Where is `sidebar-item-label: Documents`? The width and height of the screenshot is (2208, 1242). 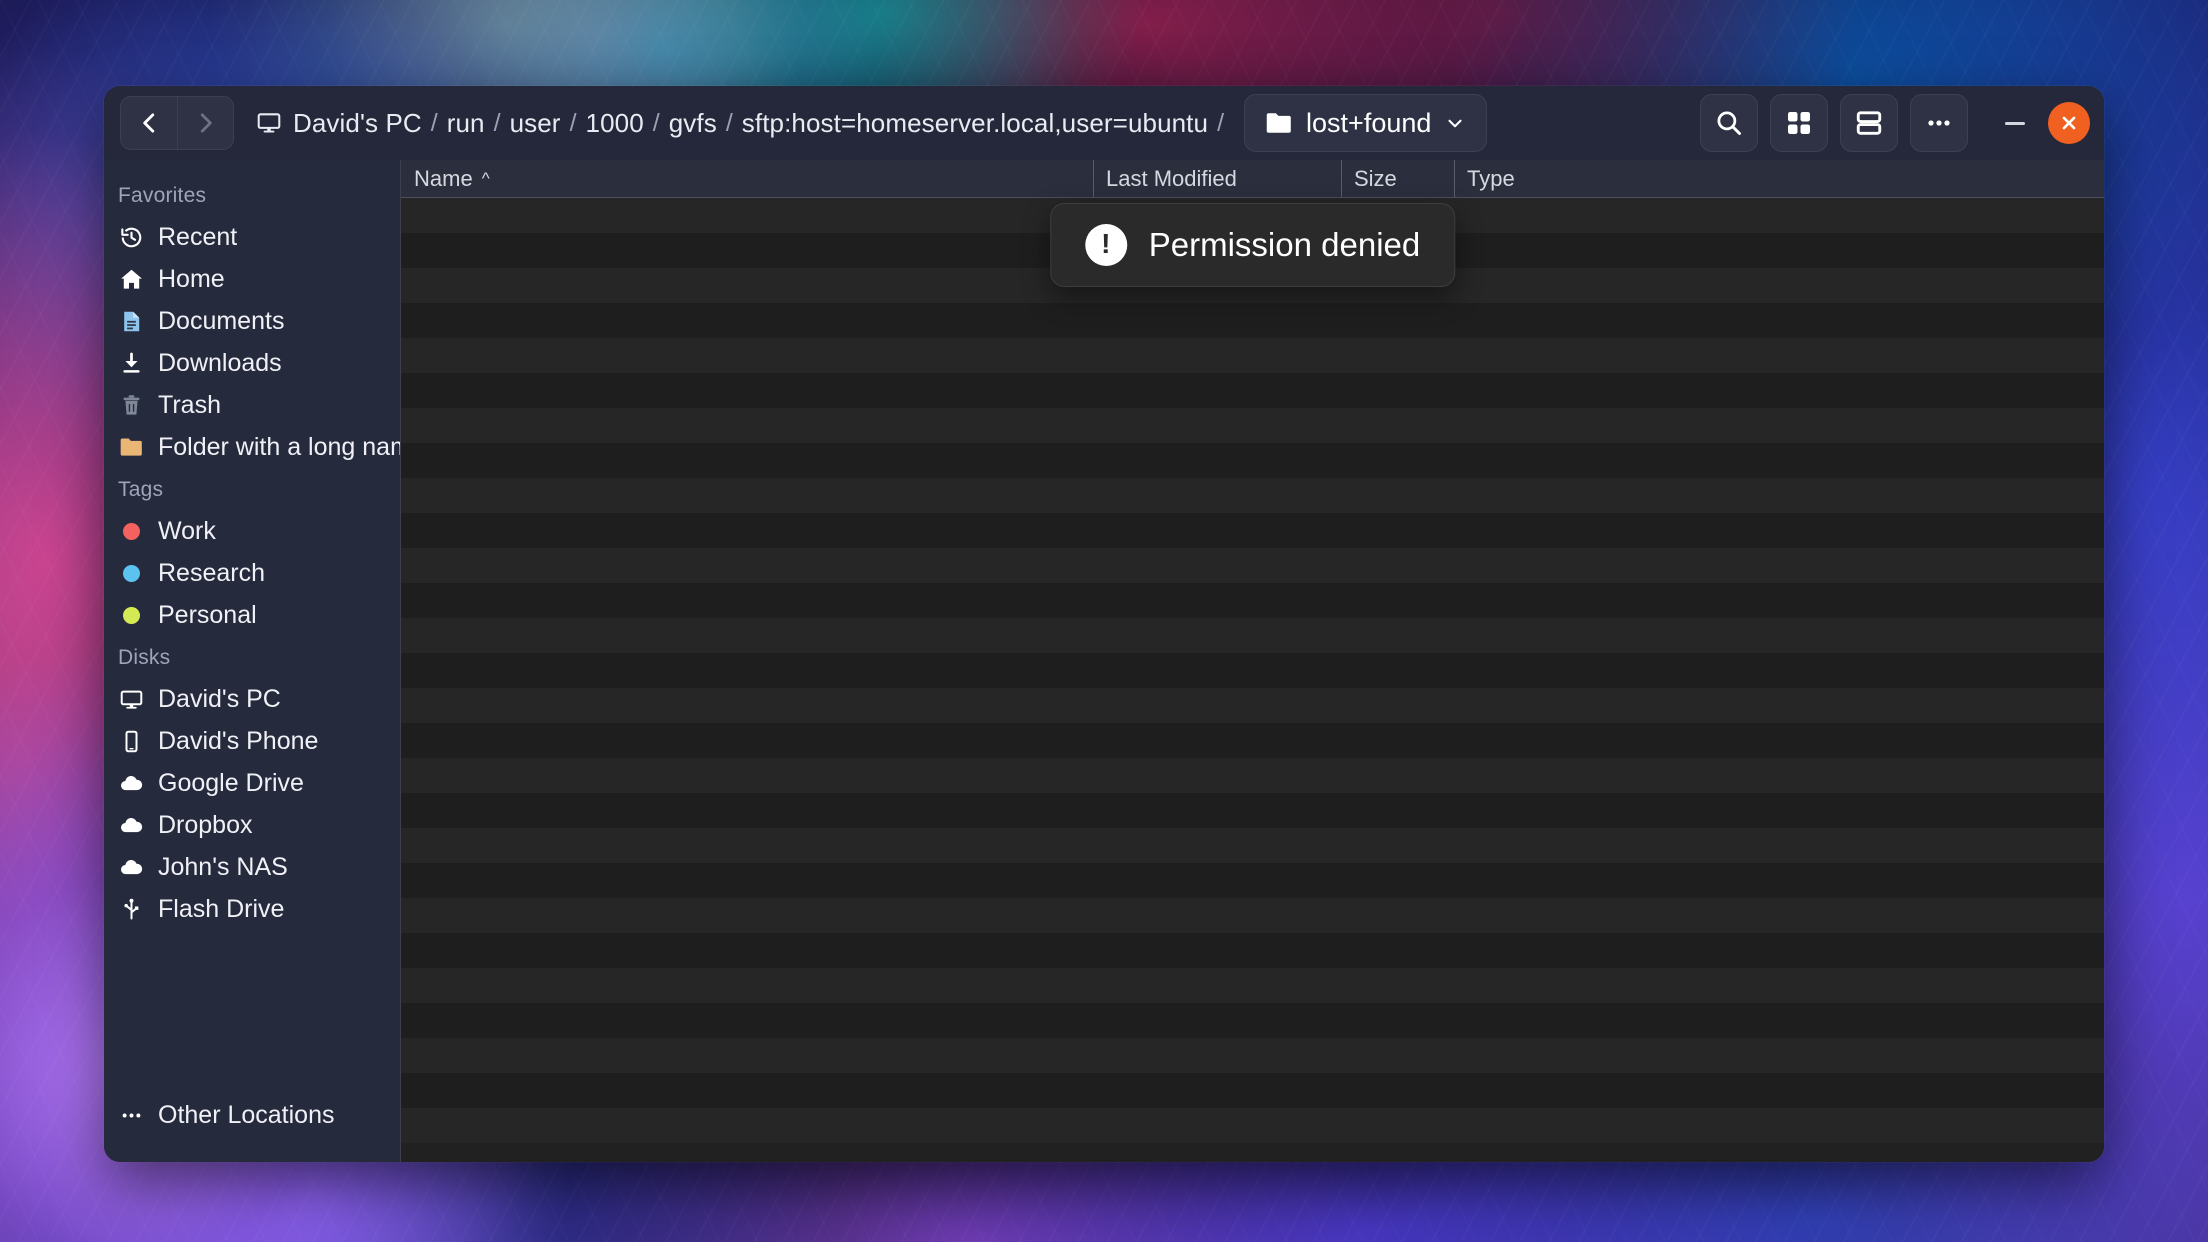 sidebar-item-label: Documents is located at coordinates (221, 320).